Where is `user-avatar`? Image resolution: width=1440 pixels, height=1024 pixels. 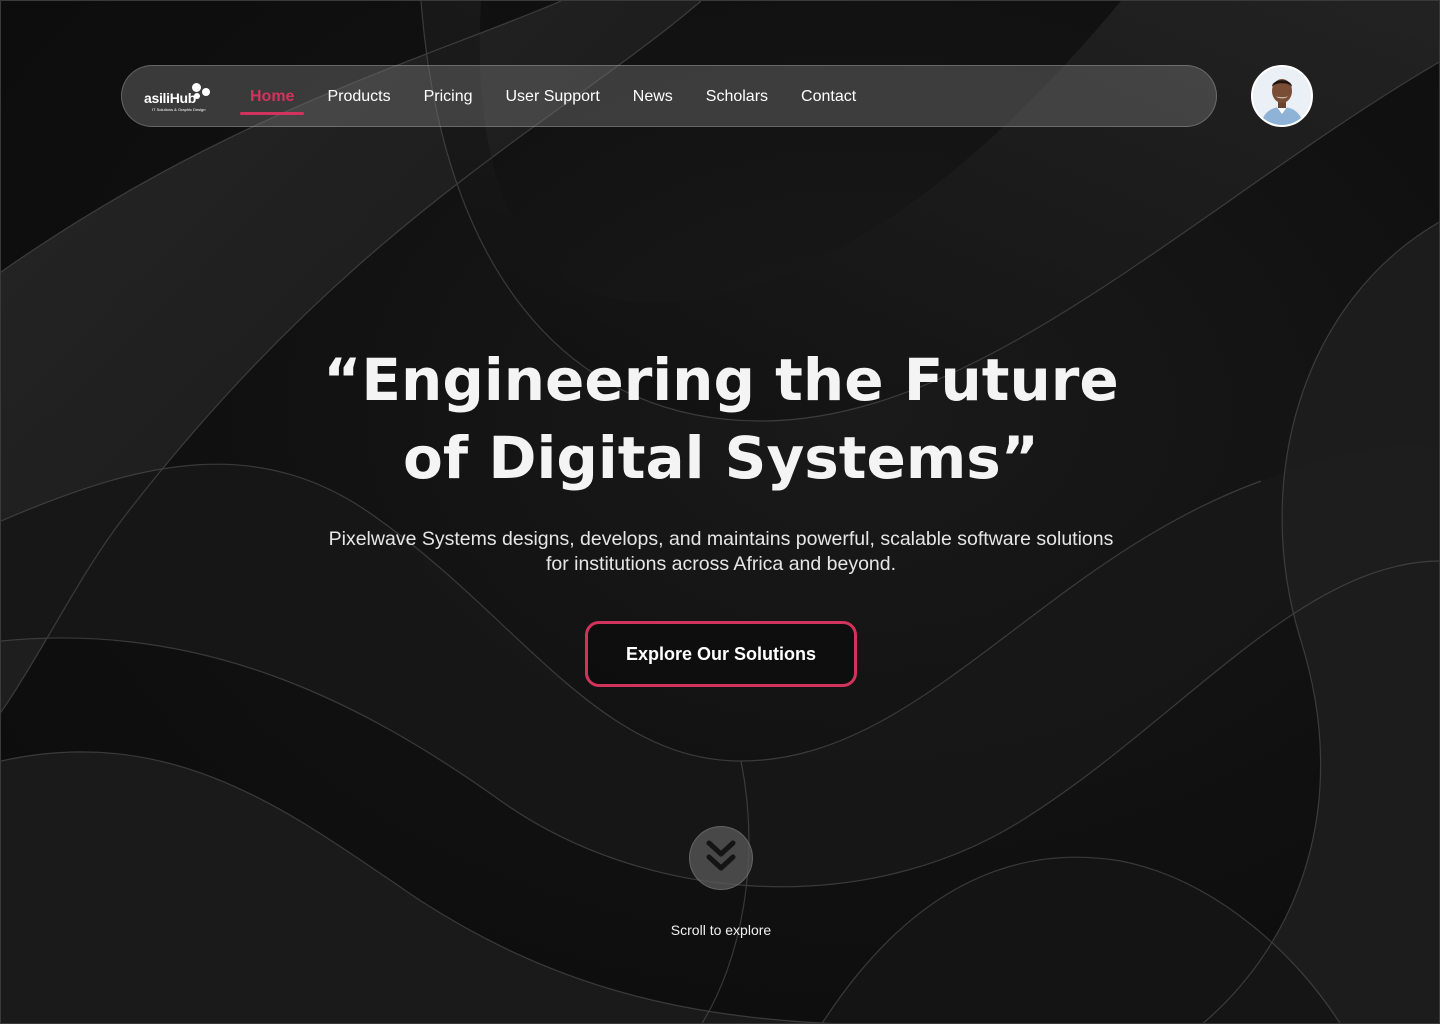 user-avatar is located at coordinates (1282, 96).